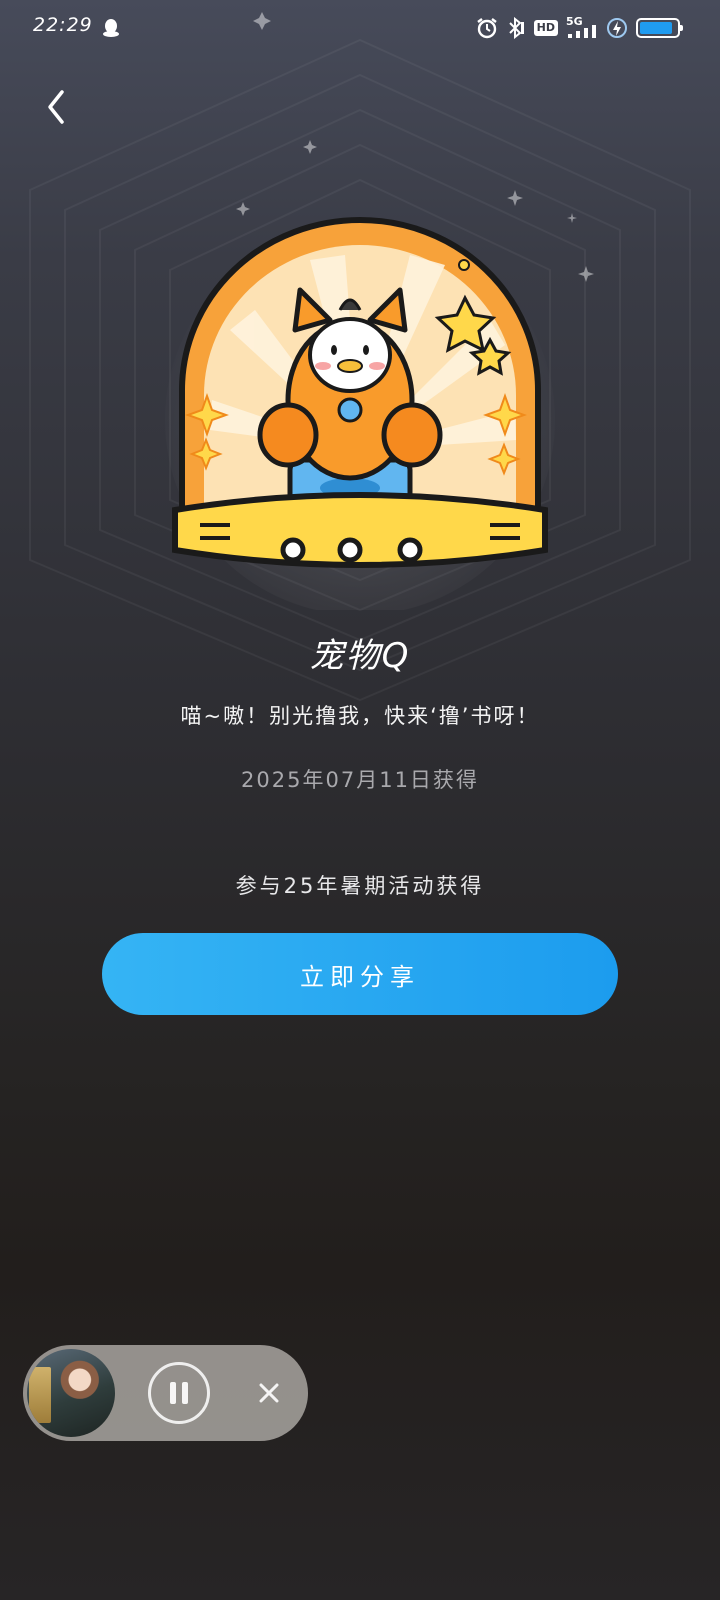 The image size is (720, 1600). Describe the element at coordinates (71, 1393) in the screenshot. I see `album-cover-image` at that location.